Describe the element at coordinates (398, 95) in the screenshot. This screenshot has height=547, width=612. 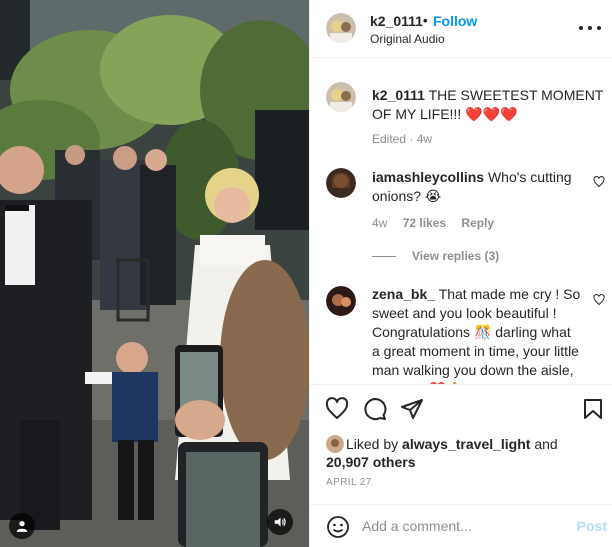
I see `caption-username: k2_0111` at that location.